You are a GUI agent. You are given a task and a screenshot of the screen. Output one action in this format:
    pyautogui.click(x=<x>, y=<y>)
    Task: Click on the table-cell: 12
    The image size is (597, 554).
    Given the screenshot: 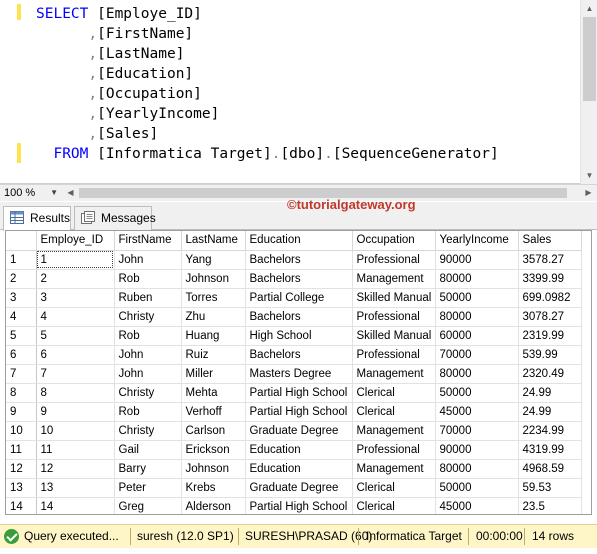 What is the action you would take?
    pyautogui.click(x=75, y=469)
    